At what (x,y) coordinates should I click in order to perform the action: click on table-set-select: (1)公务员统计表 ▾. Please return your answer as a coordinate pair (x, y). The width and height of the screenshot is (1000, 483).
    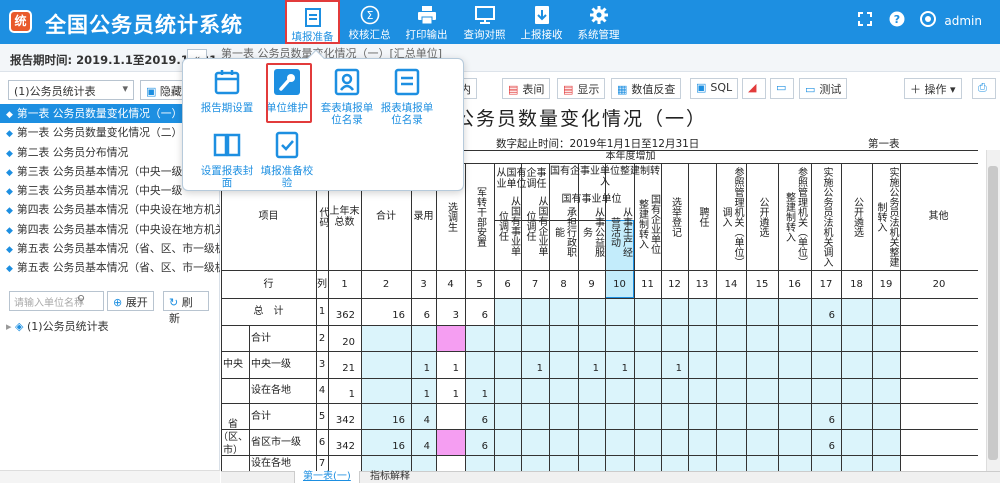
    Looking at the image, I should click on (71, 90).